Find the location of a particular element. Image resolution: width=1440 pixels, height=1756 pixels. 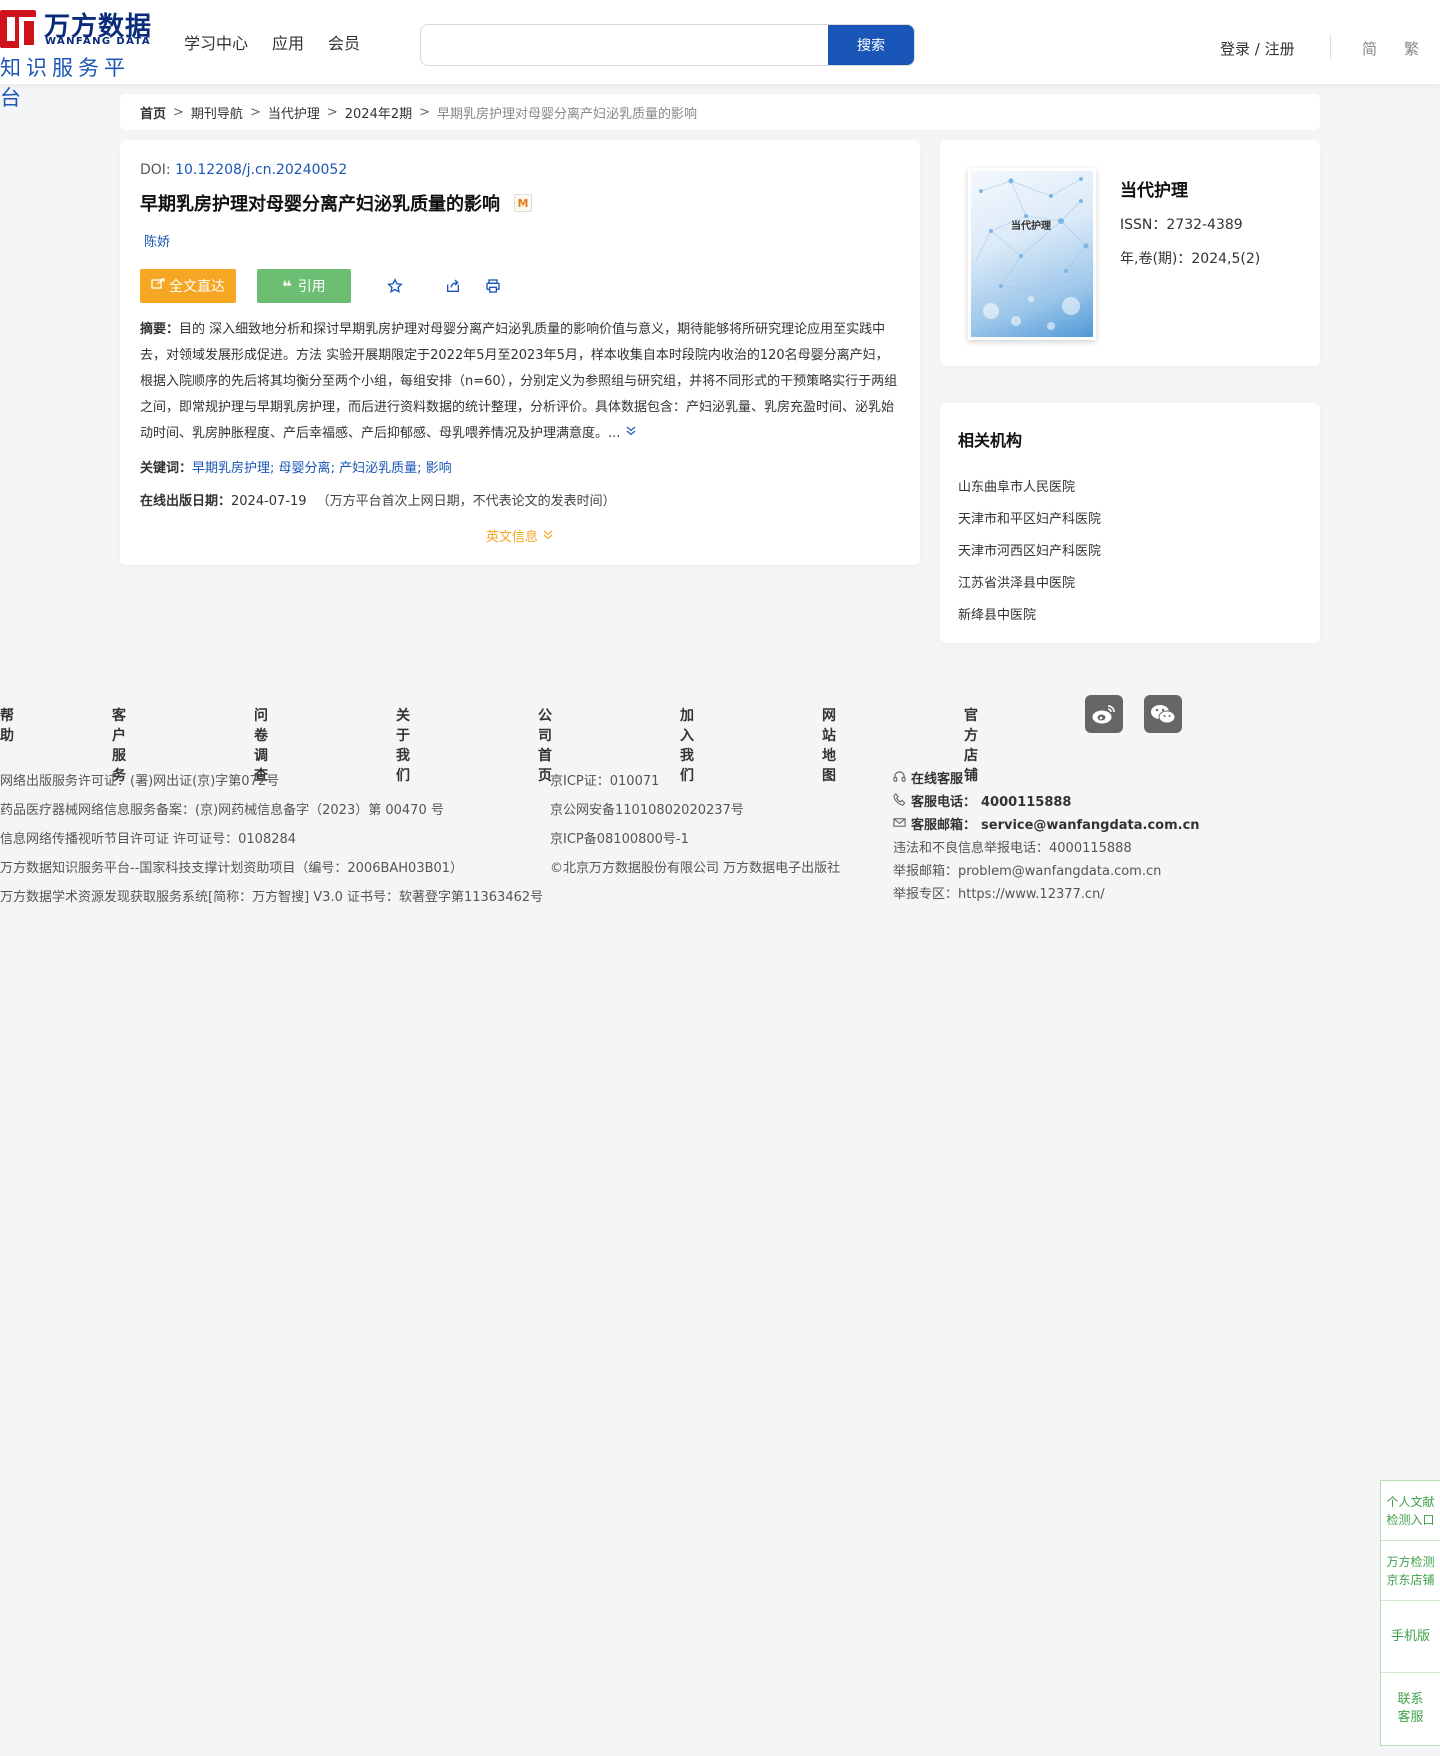

phone-row: 客服电话： 4000115888 is located at coordinates (1046, 802).